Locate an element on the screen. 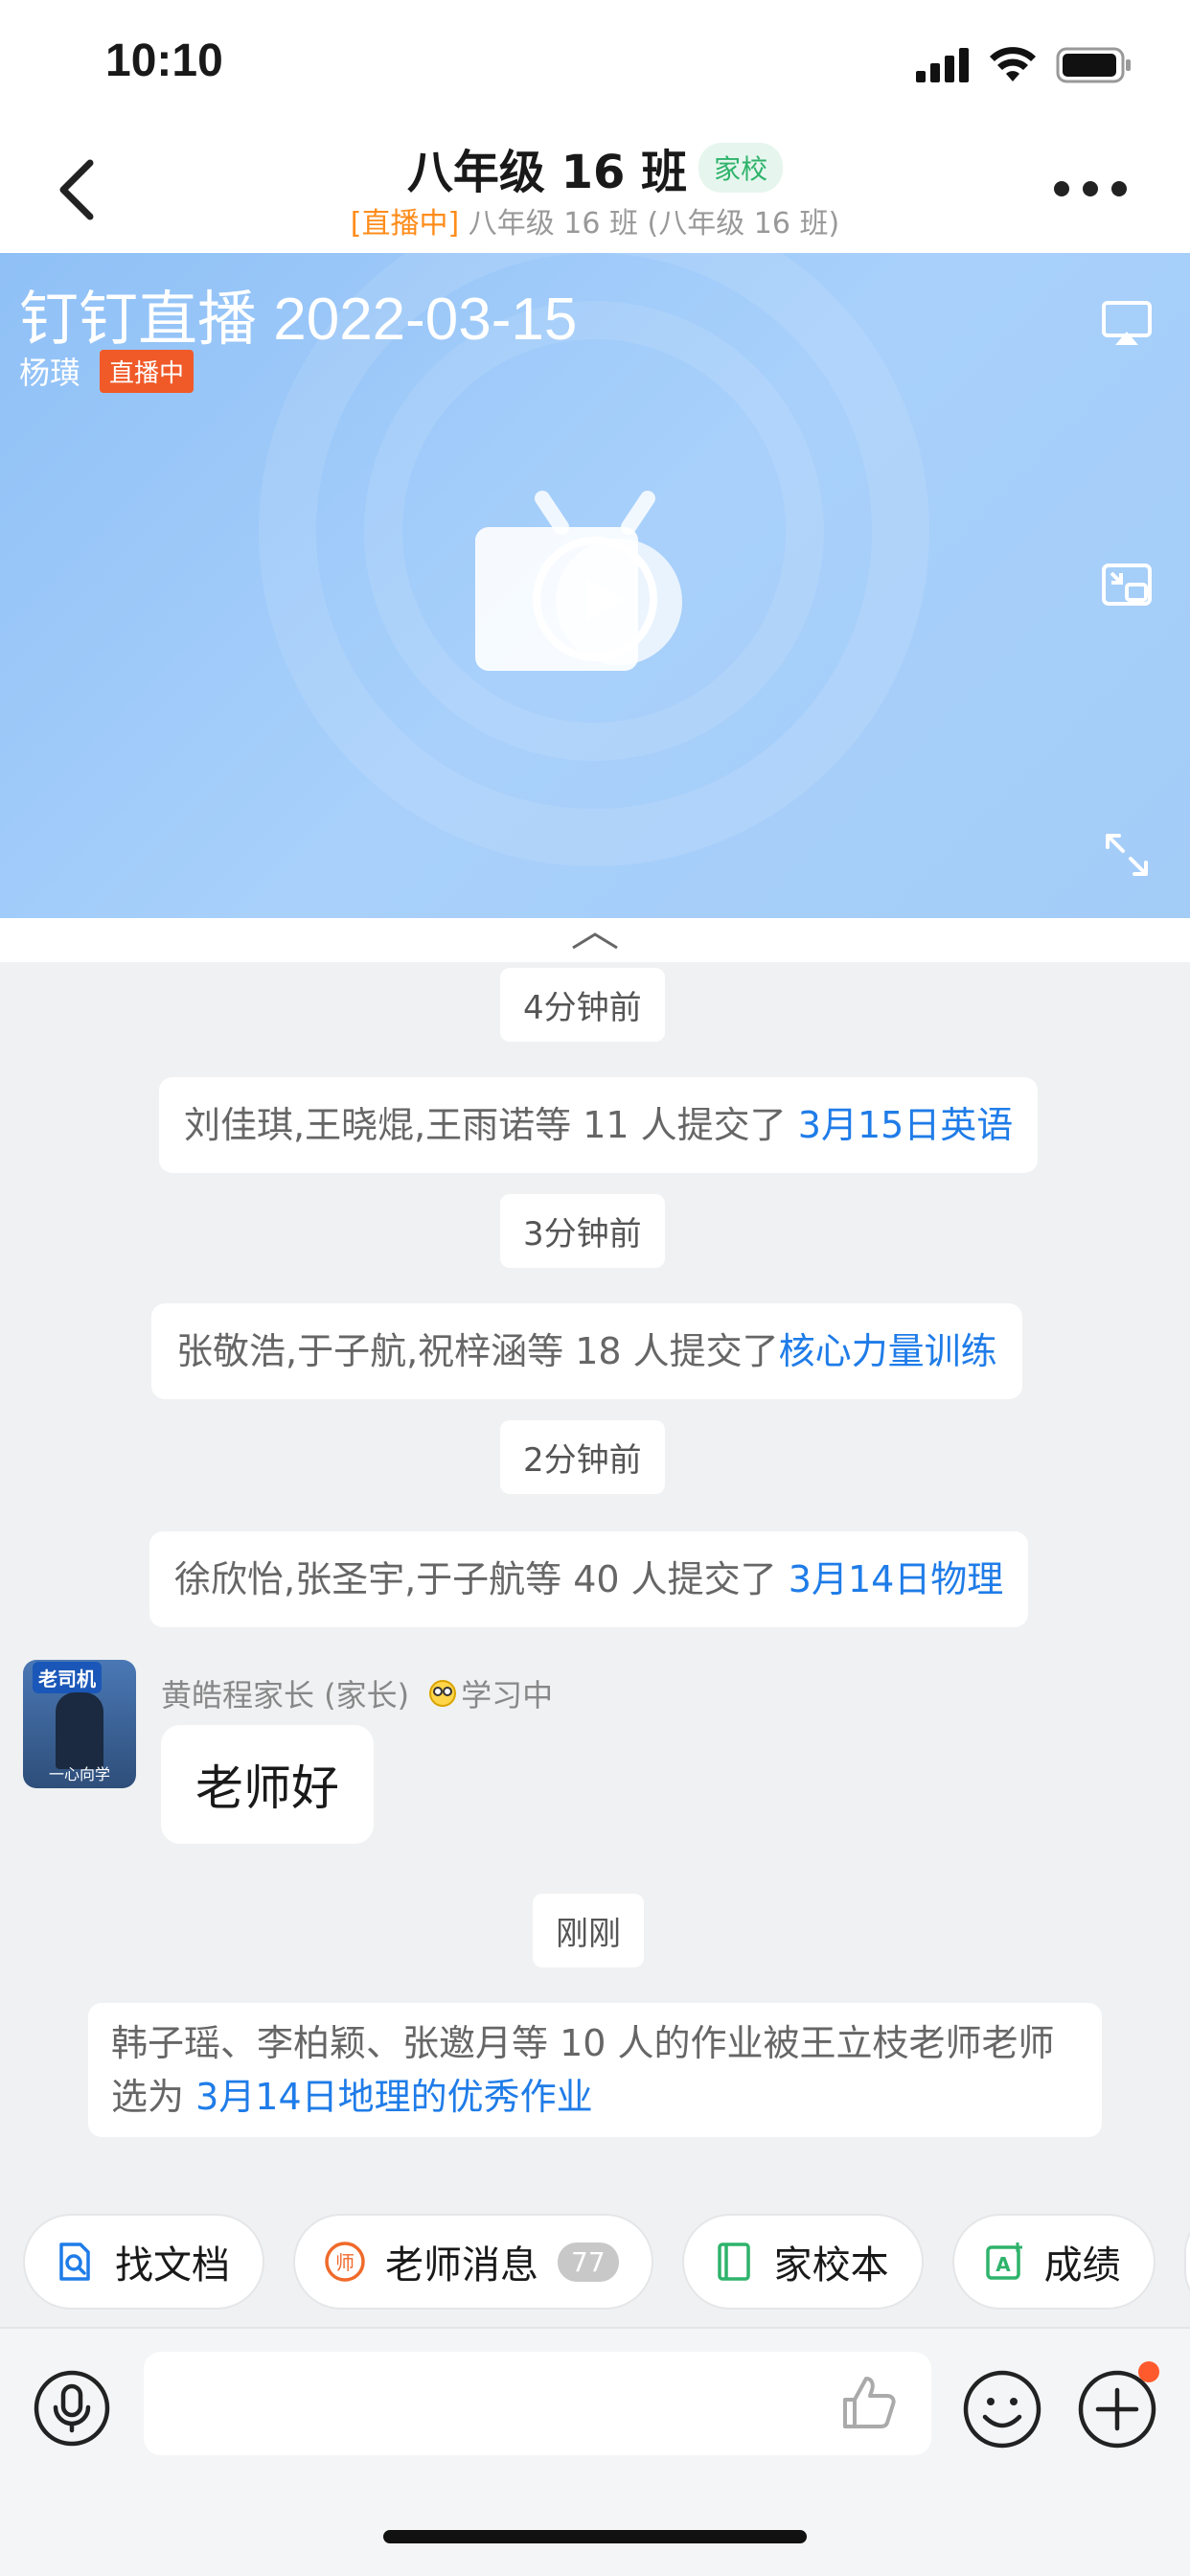 The image size is (1190, 2576). system-message: 徐欣怡,张圣宇,于子航等 40 人提交了 3月14日物理 is located at coordinates (589, 1579).